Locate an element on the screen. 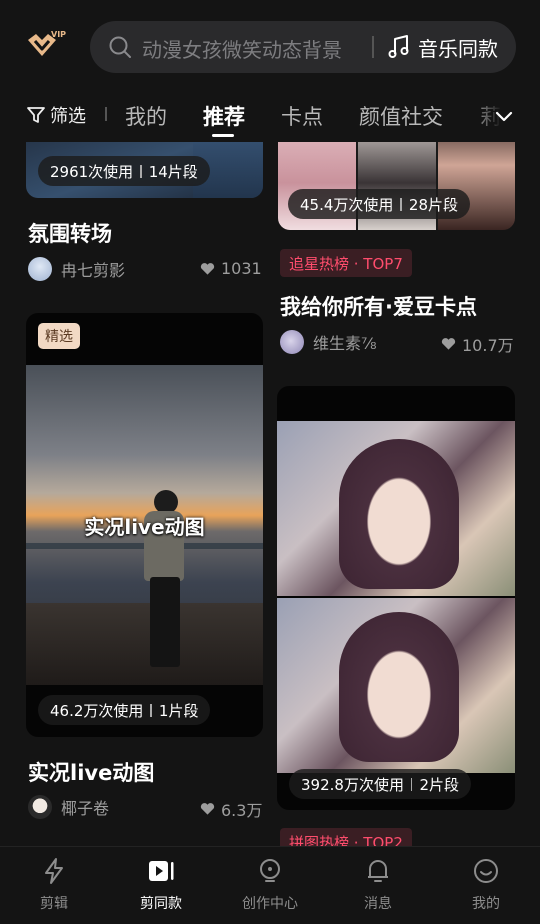 The width and height of the screenshot is (540, 924). template-title: 实况live动图 is located at coordinates (91, 772).